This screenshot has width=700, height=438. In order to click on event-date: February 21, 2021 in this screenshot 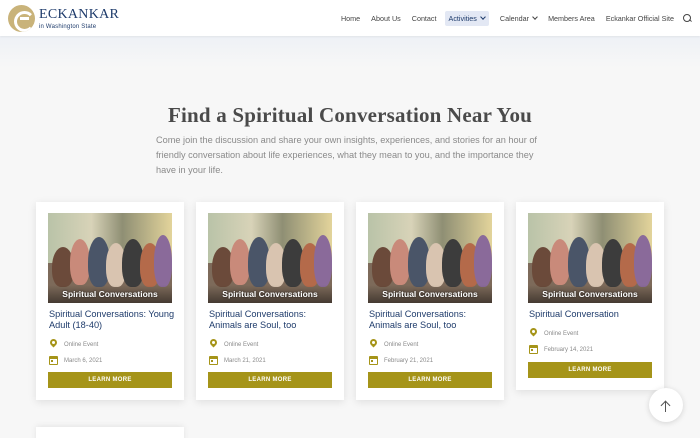, I will do `click(401, 360)`.